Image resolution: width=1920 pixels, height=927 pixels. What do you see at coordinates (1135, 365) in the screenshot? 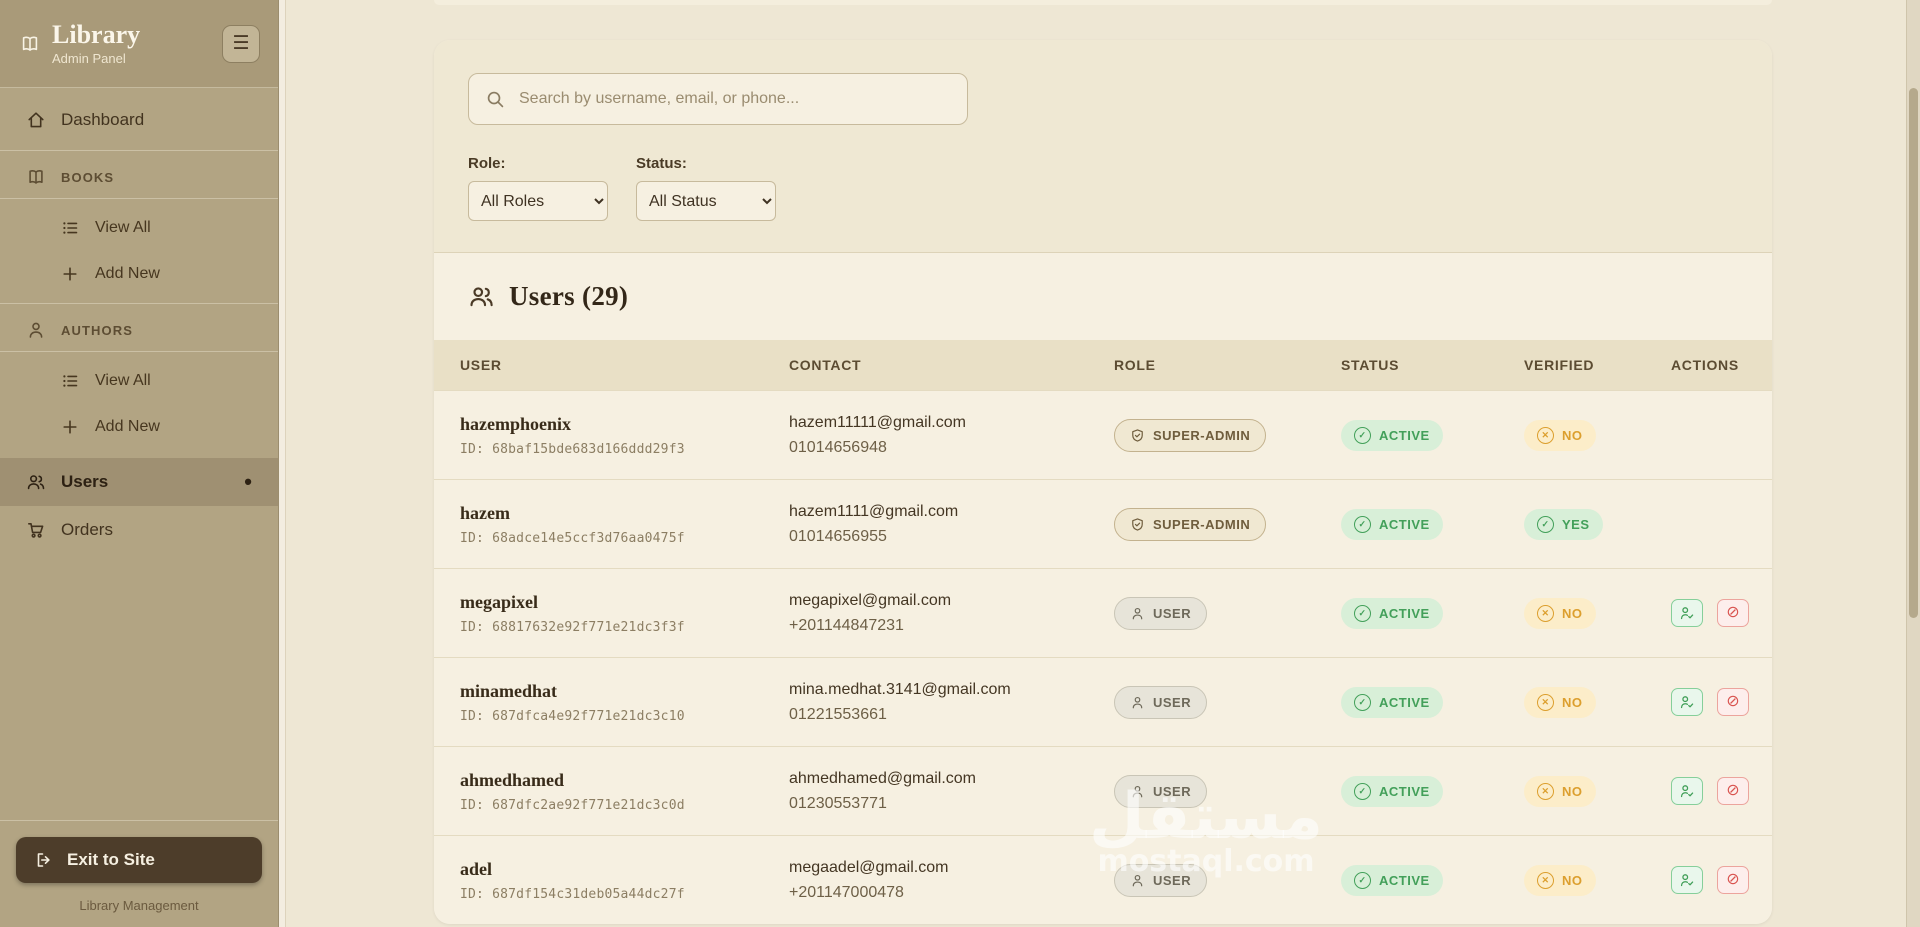
I see `column-header-role: ROLE` at bounding box center [1135, 365].